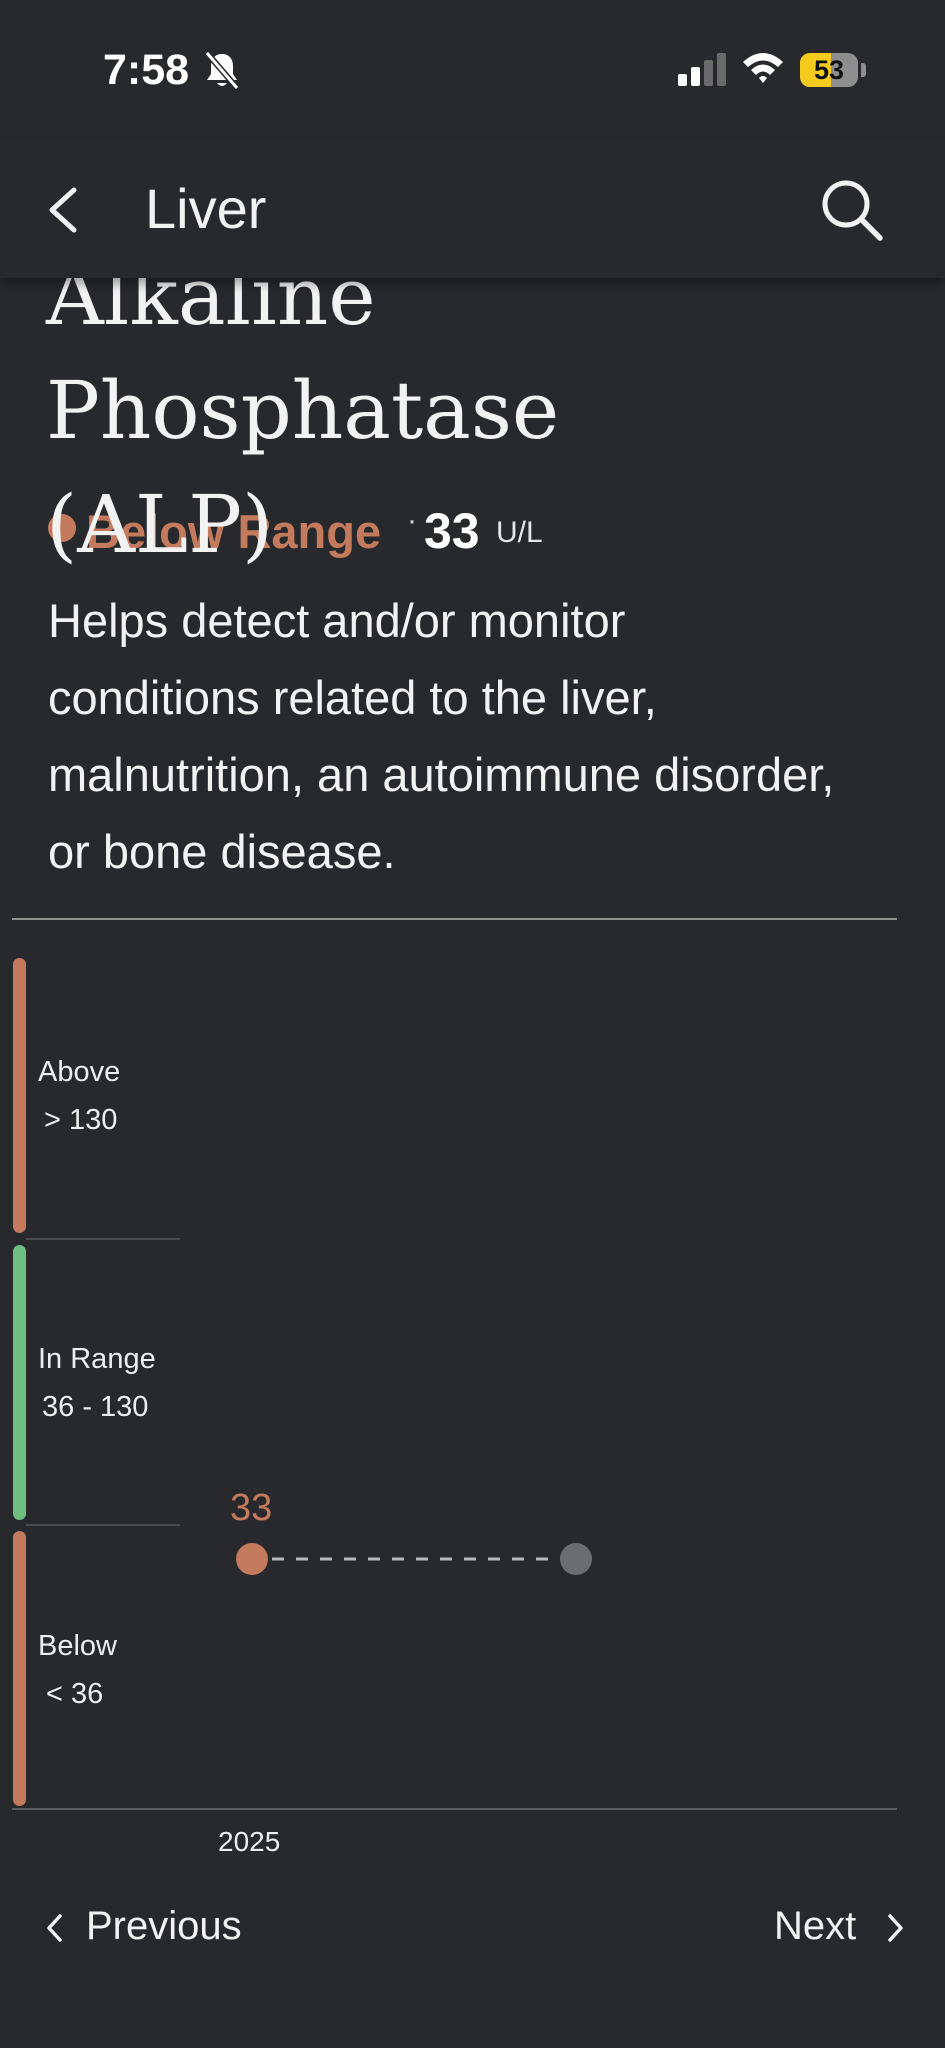 The height and width of the screenshot is (2048, 945). I want to click on search-icon, so click(852, 210).